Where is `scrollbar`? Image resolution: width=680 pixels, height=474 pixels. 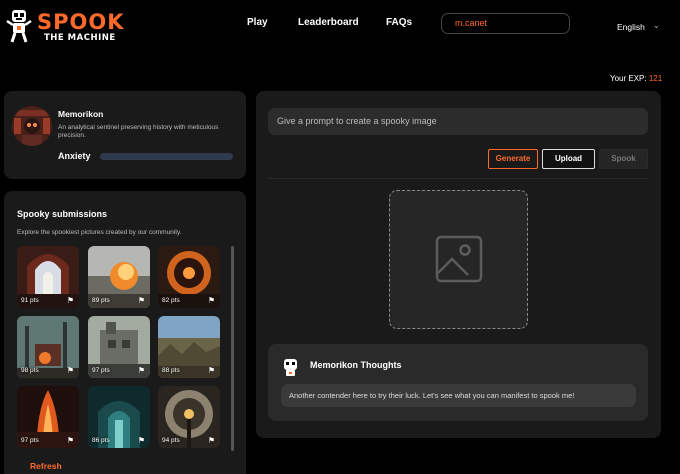
scrollbar is located at coordinates (232, 348).